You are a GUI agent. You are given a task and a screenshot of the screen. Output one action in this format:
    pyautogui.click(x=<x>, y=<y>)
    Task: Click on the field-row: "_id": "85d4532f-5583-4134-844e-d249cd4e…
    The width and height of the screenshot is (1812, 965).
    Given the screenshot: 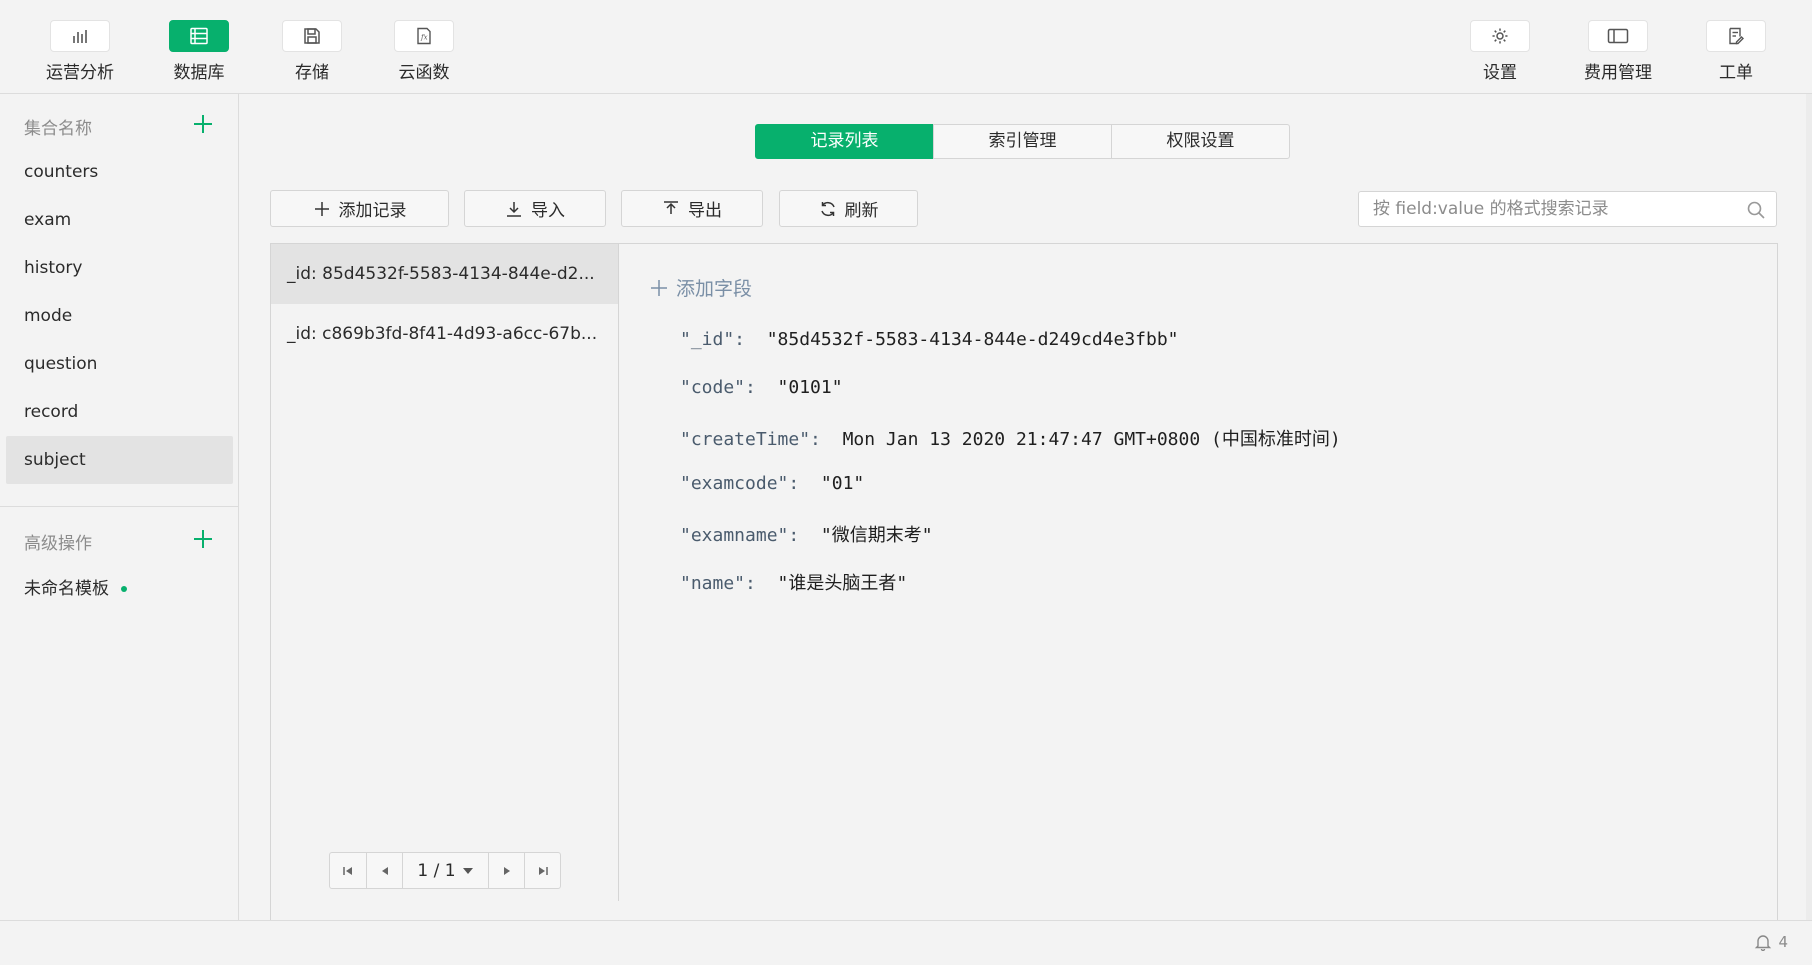 What is the action you would take?
    pyautogui.click(x=929, y=339)
    